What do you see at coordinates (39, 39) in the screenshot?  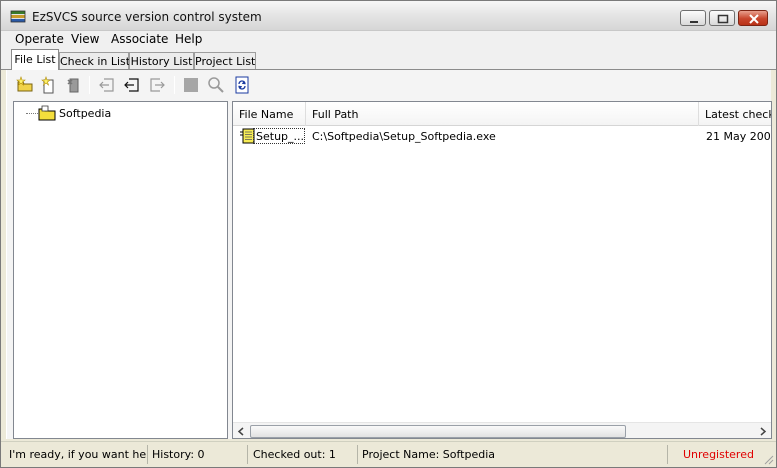 I see `menu-operate: Operate` at bounding box center [39, 39].